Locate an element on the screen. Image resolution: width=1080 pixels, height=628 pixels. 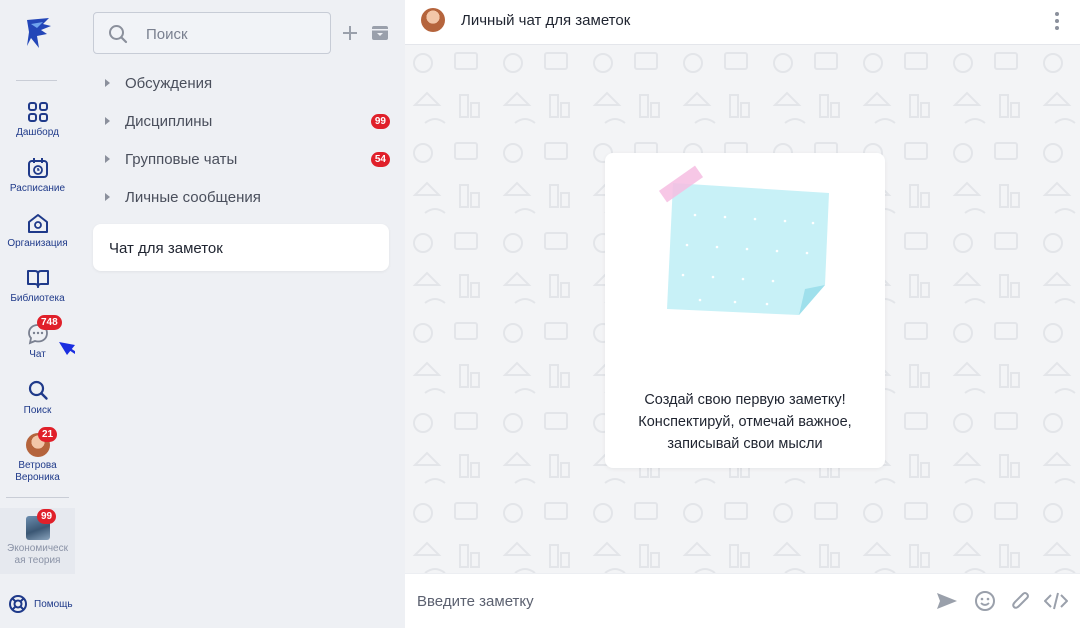
rail-item-profile: 21 Ветрова Вероника is located at coordinates (37, 455).